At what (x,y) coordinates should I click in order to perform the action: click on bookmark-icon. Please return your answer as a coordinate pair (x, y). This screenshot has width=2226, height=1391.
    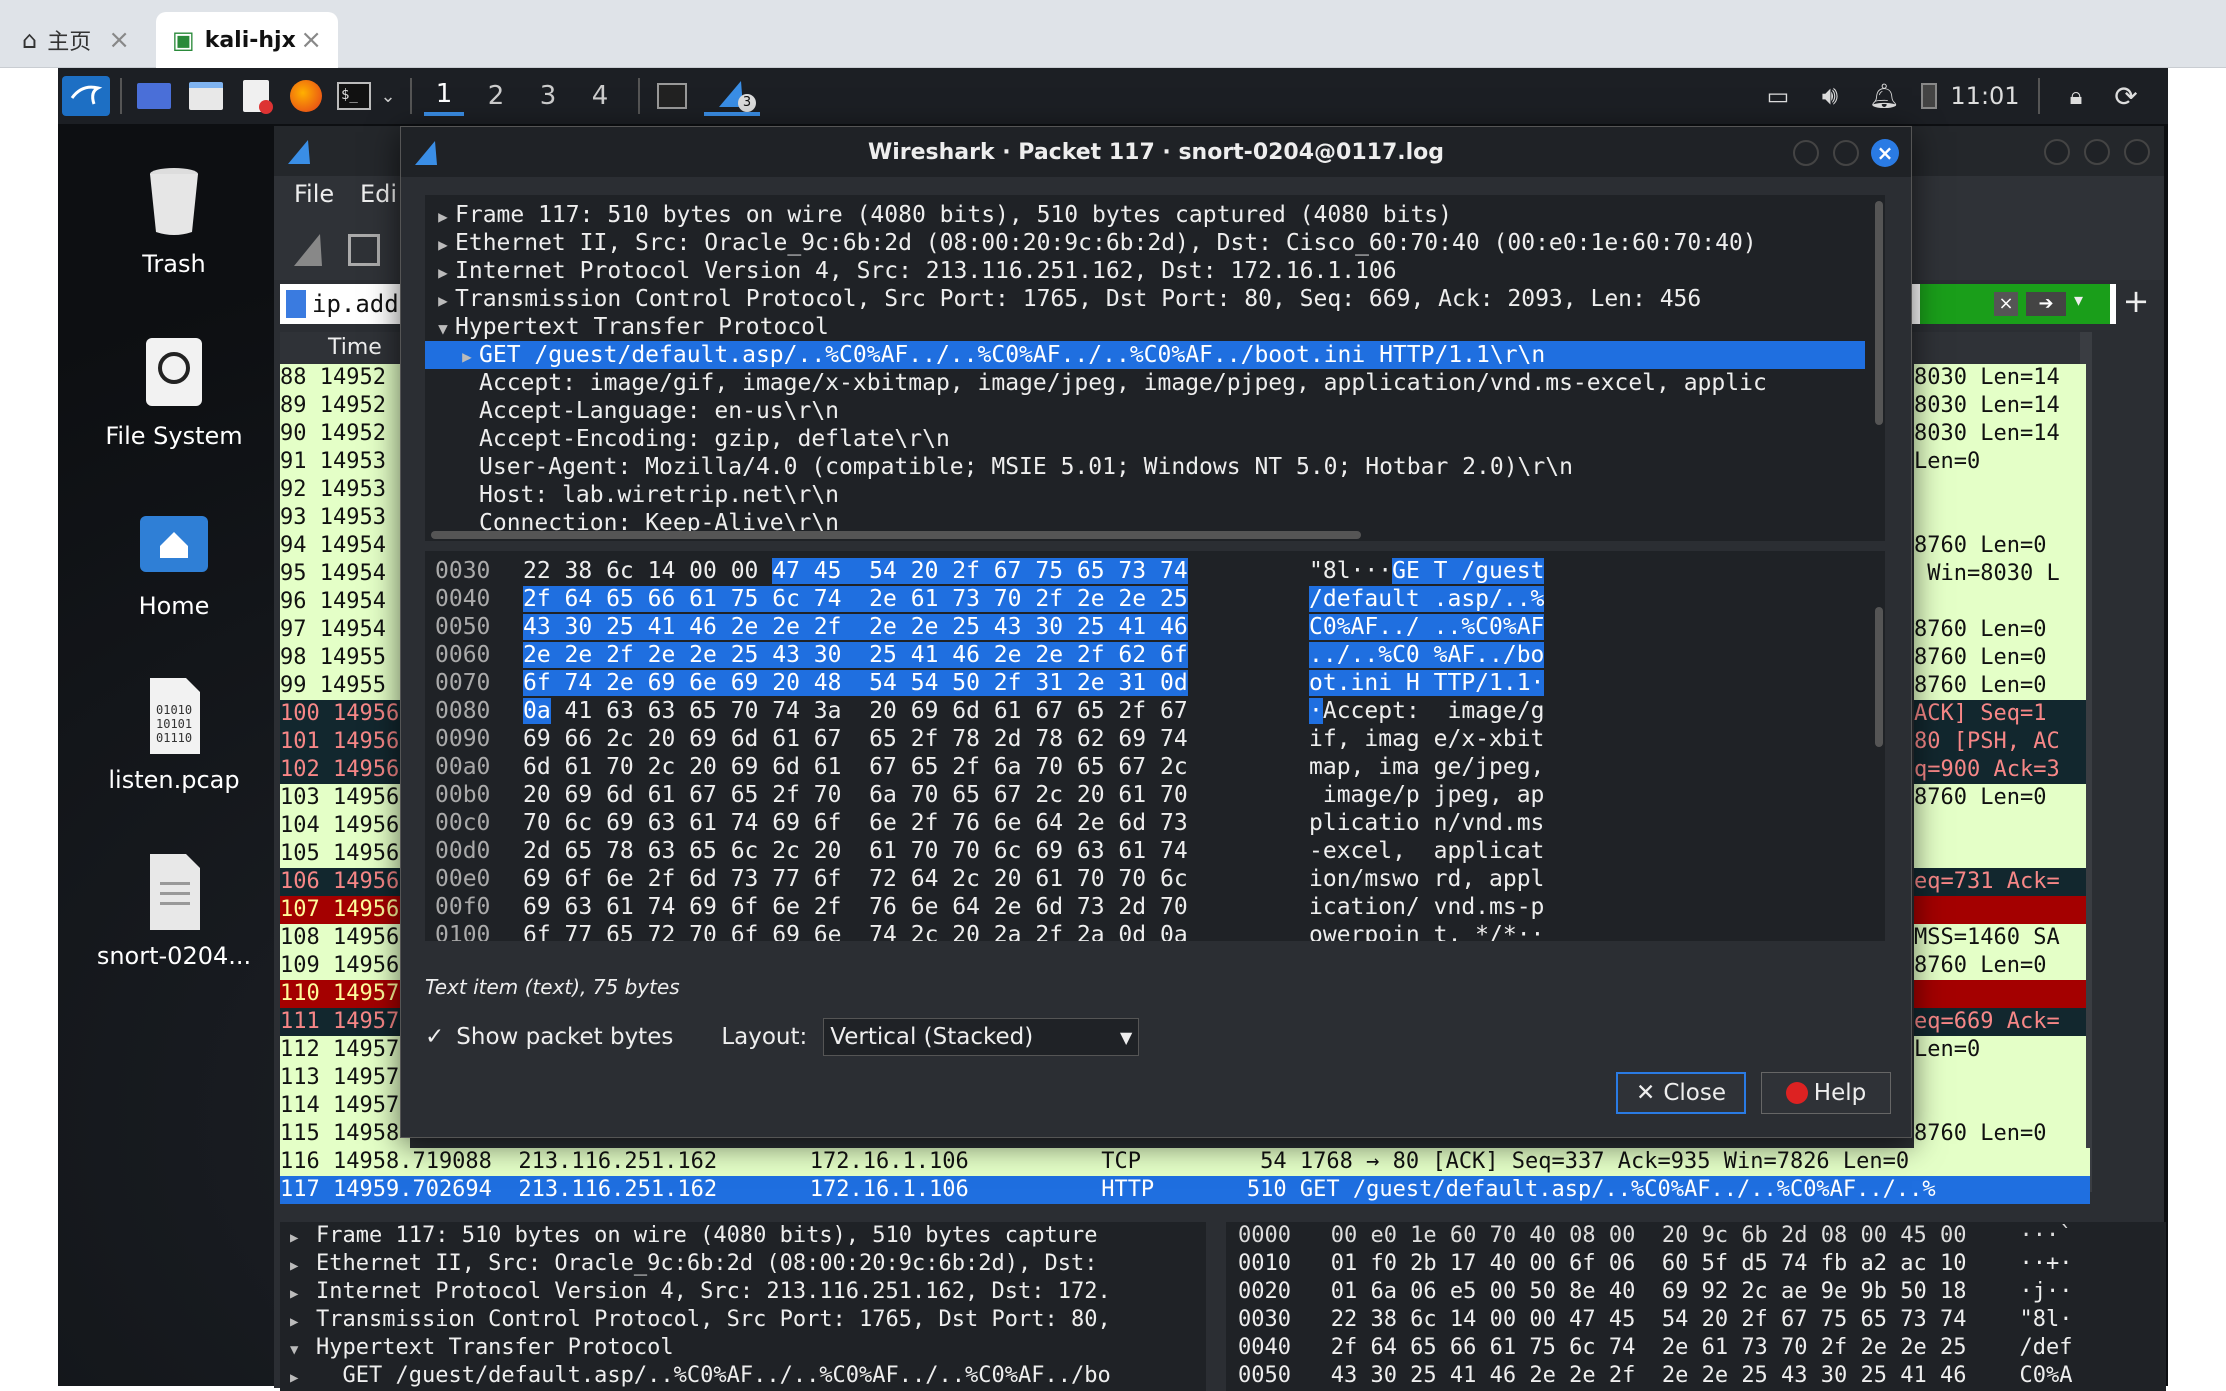
    Looking at the image, I should click on (296, 304).